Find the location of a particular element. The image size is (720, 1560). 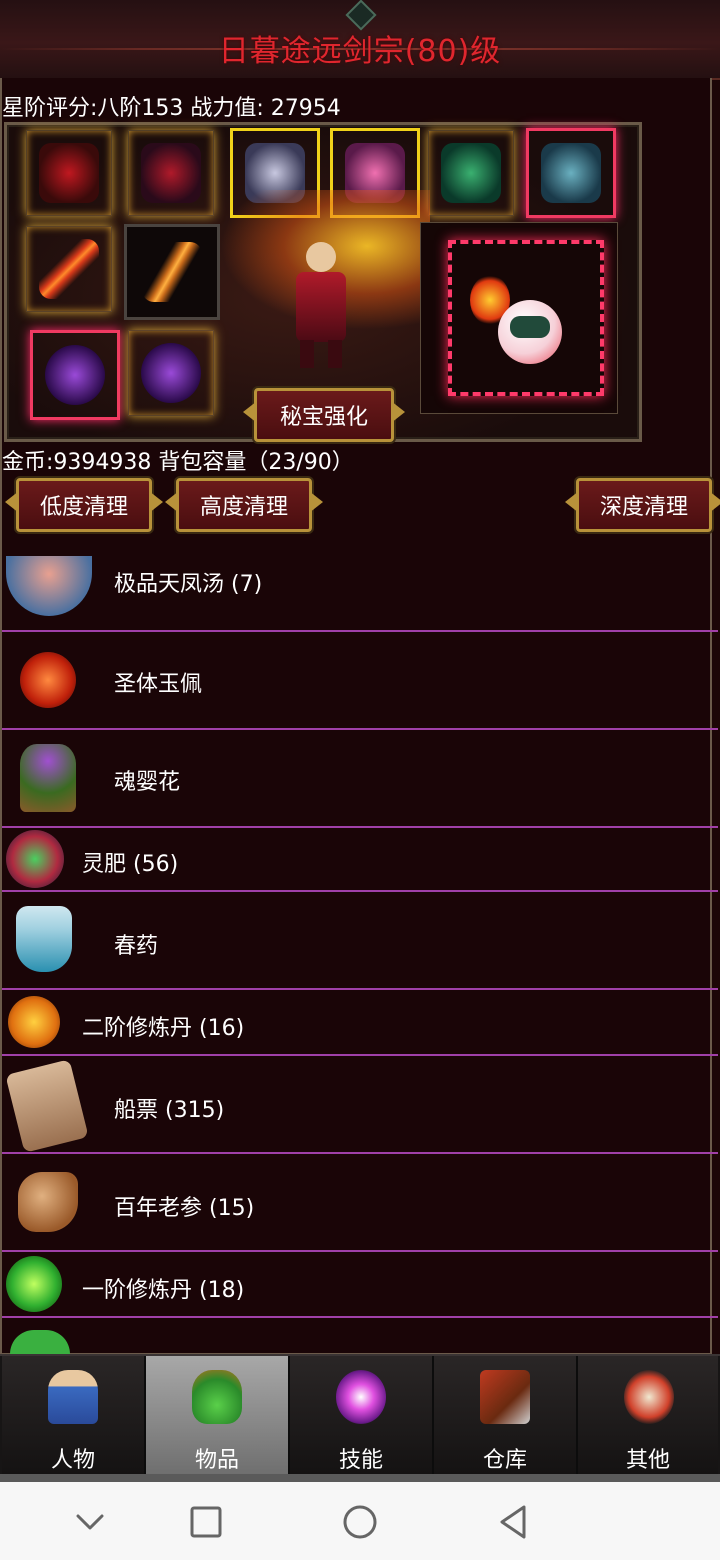

dagger-icon is located at coordinates (172, 272).